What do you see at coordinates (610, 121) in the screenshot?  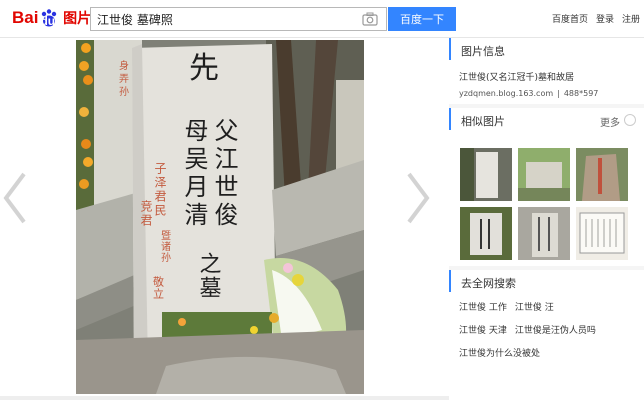 I see `more-link: 更多` at bounding box center [610, 121].